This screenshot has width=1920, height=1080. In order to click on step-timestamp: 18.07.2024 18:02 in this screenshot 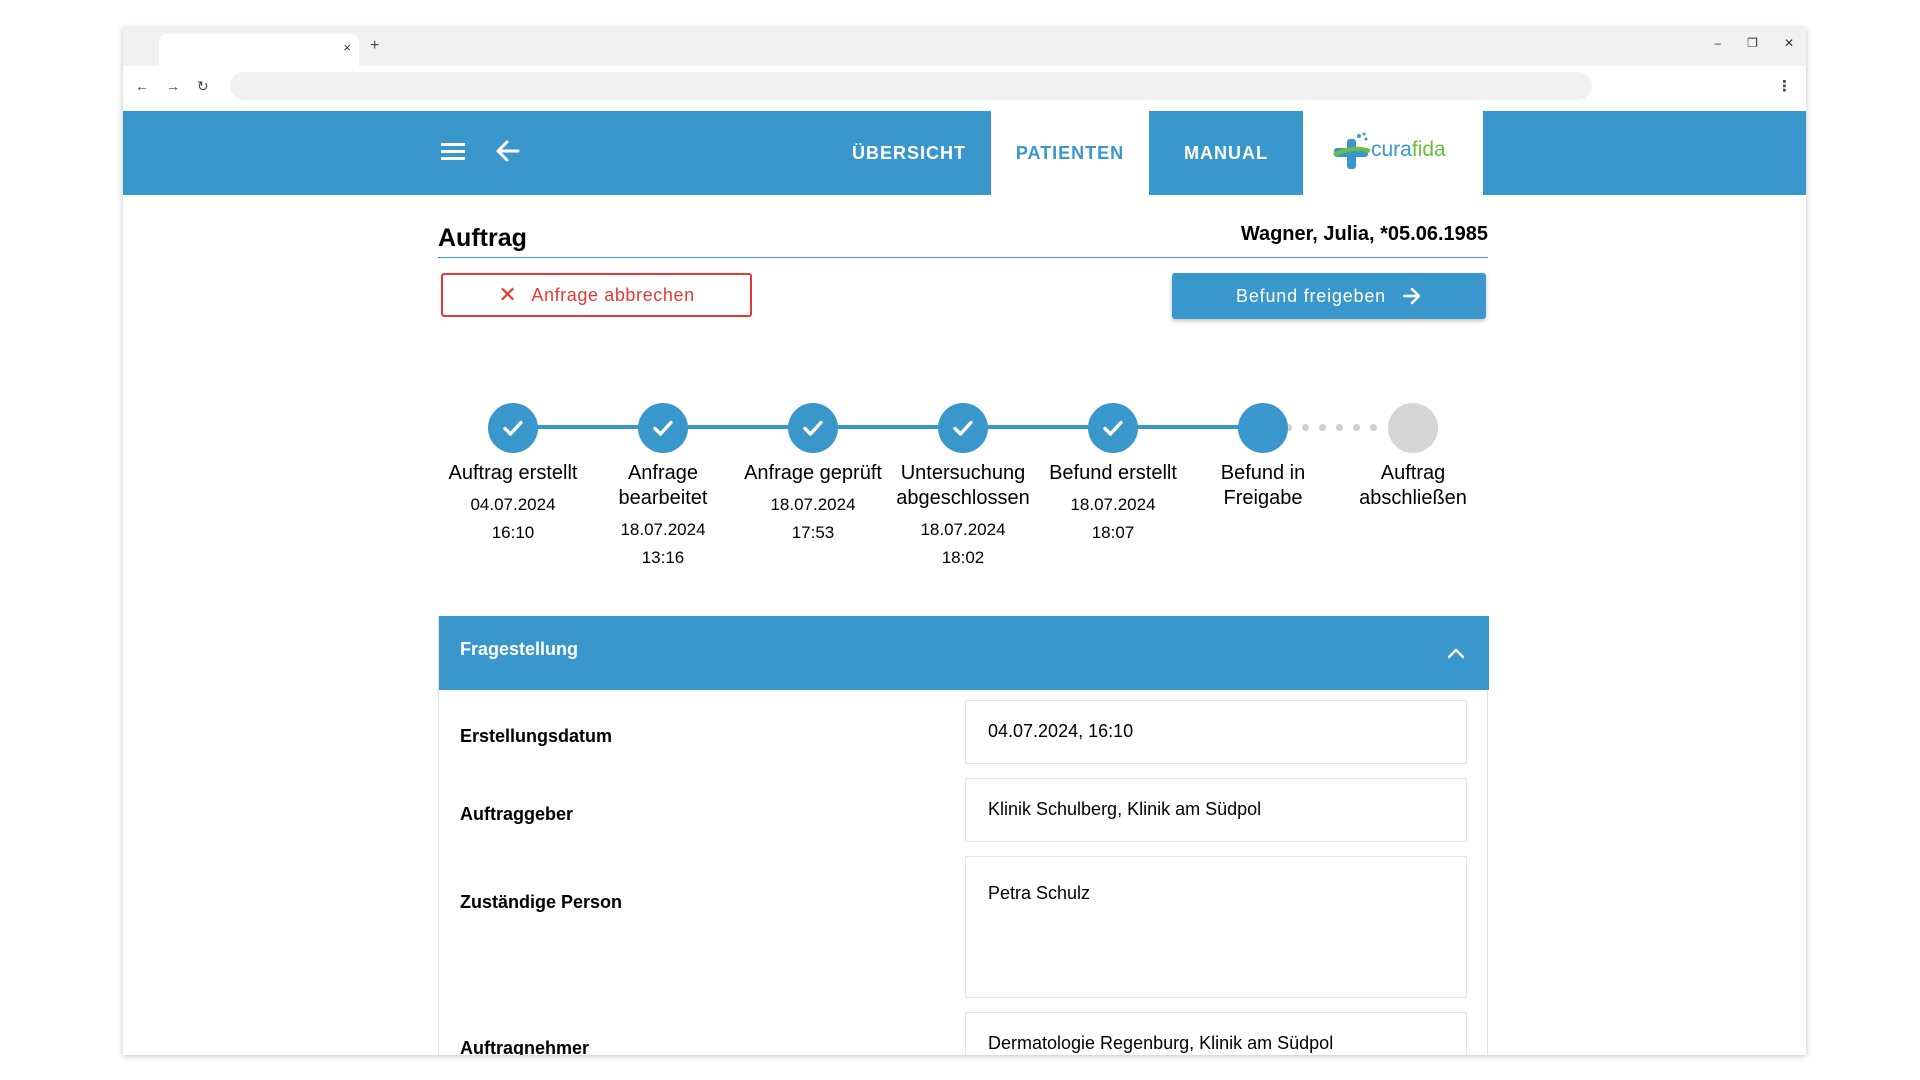, I will do `click(963, 544)`.